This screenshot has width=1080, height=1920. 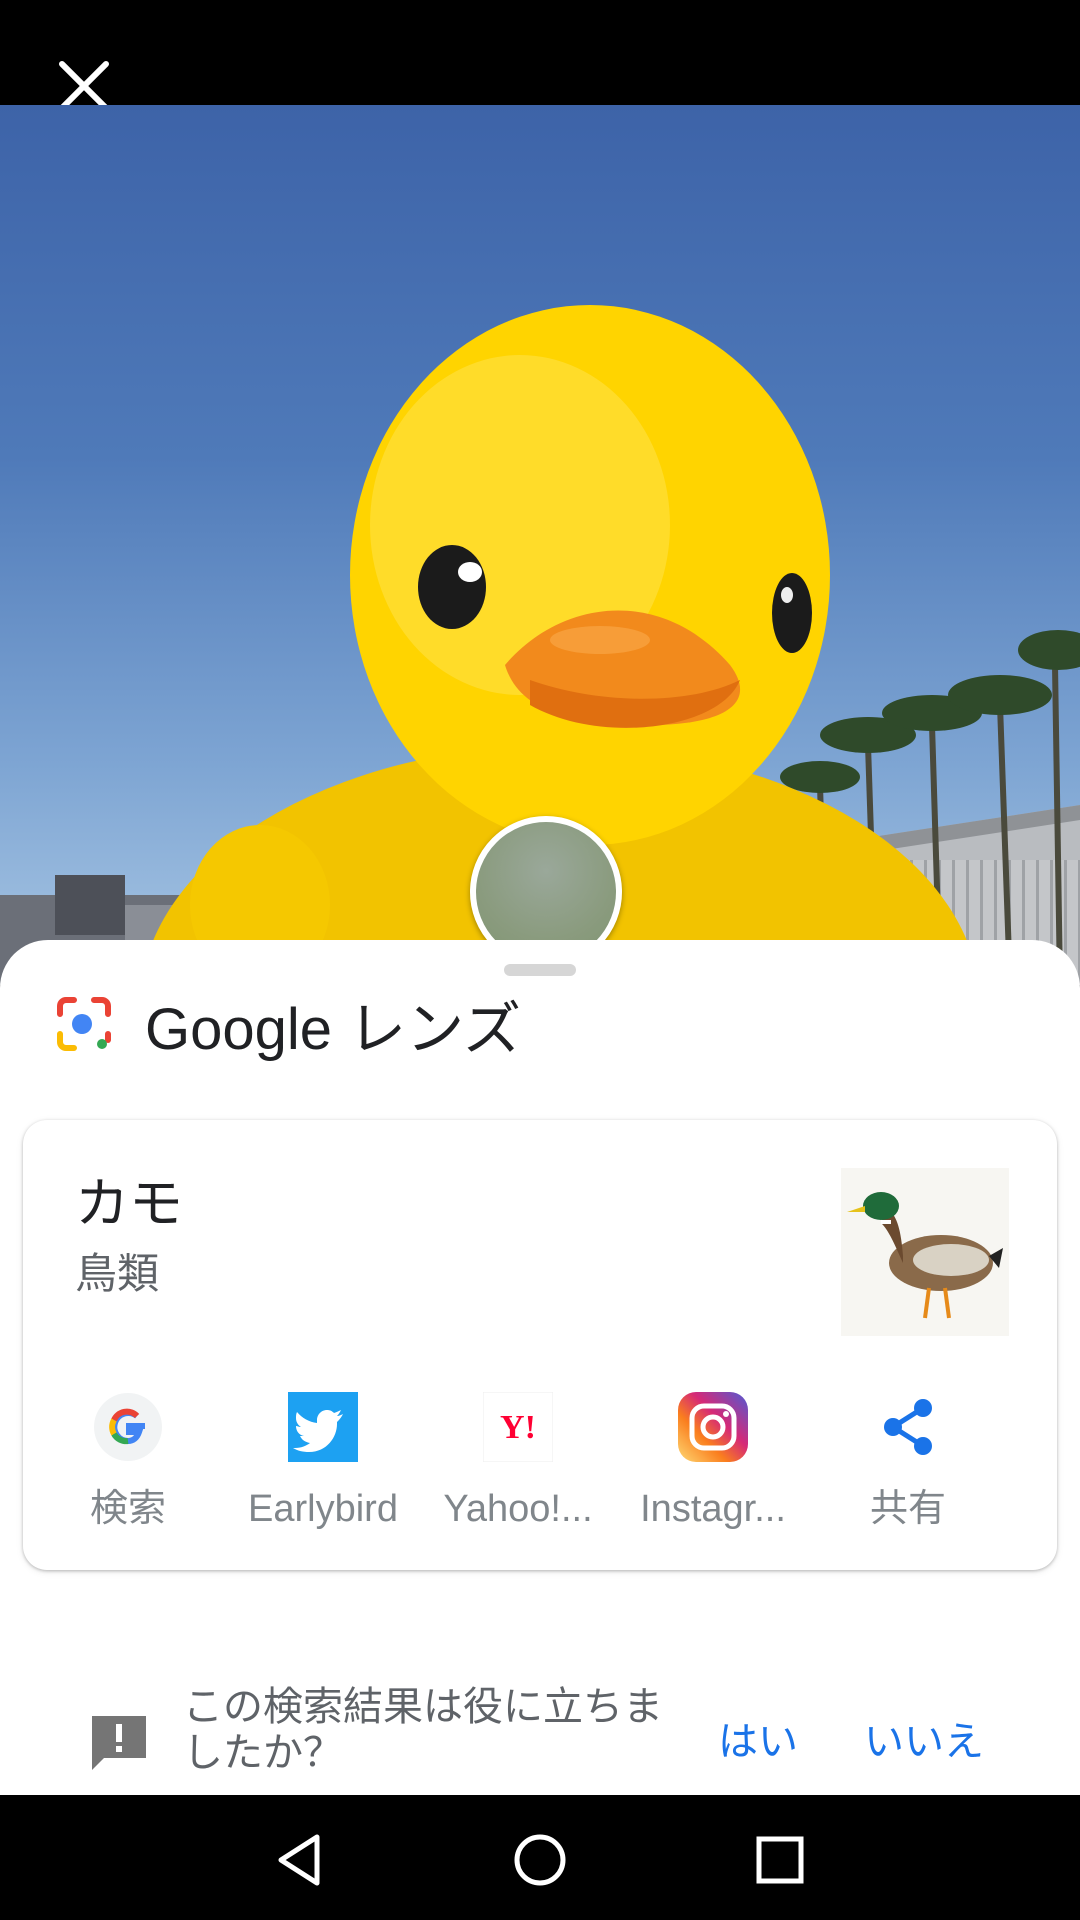 I want to click on result-subtitle: 鳥類, so click(x=117, y=1273).